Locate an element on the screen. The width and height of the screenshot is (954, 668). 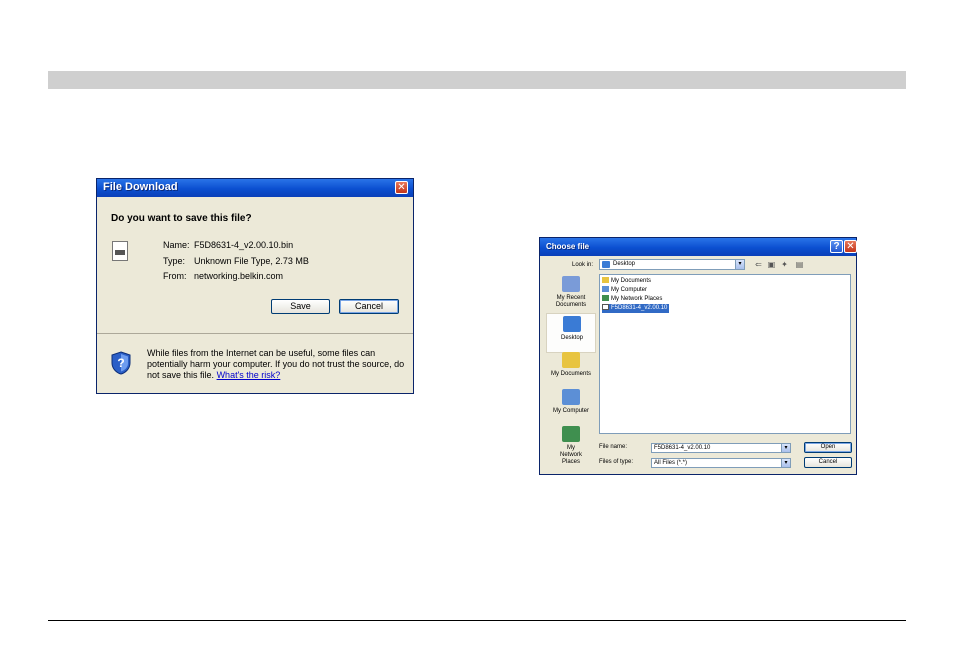
file-name-input: F5D8631-4_v2.00.10 ▾ is located at coordinates (721, 448).